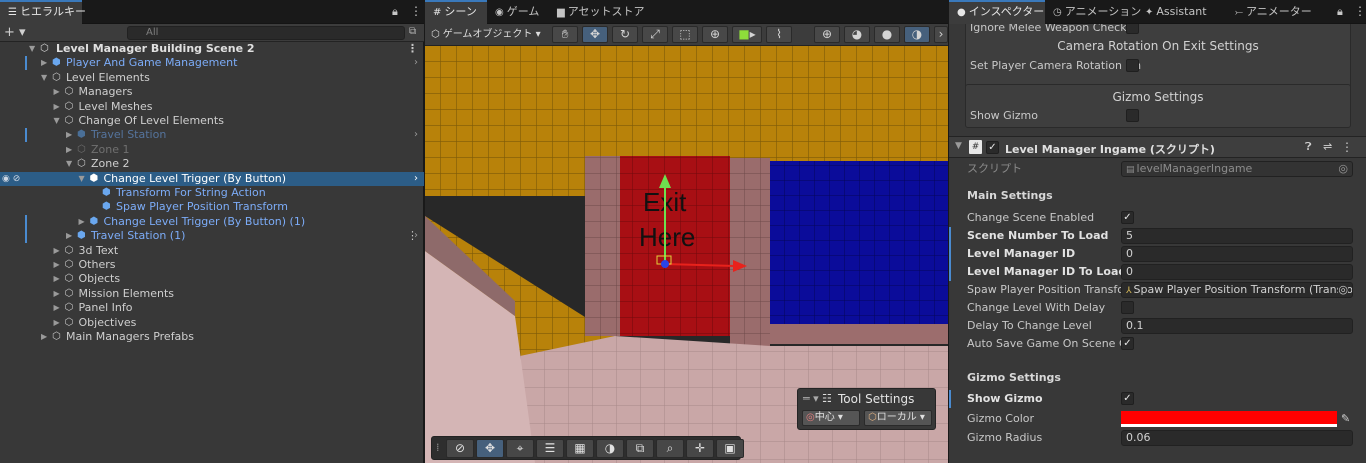 The height and width of the screenshot is (463, 1366). What do you see at coordinates (212, 337) in the screenshot?
I see `hierarchy-row: ▶ ⬡ Main Managers Prefabs` at bounding box center [212, 337].